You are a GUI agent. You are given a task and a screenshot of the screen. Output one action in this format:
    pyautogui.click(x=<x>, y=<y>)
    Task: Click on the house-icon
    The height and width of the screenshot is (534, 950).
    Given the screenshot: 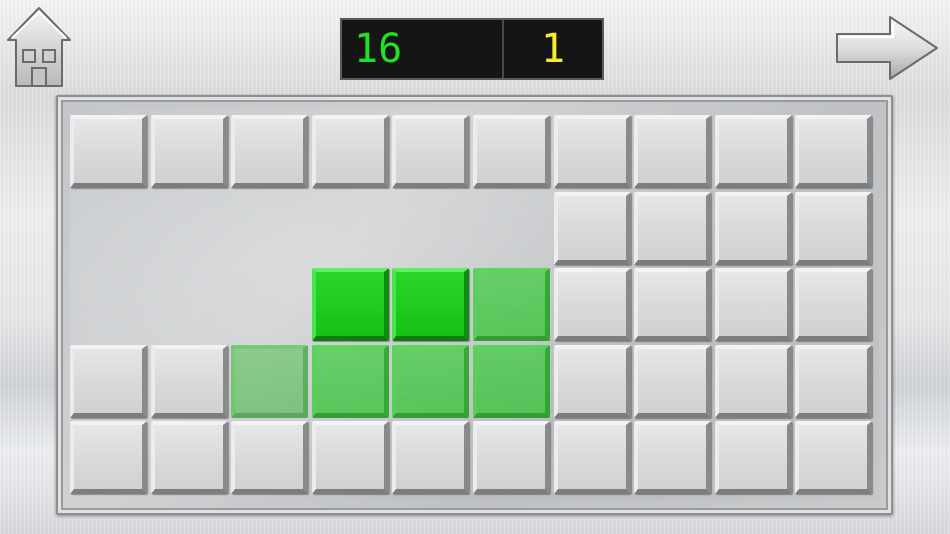 What is the action you would take?
    pyautogui.click(x=39, y=47)
    